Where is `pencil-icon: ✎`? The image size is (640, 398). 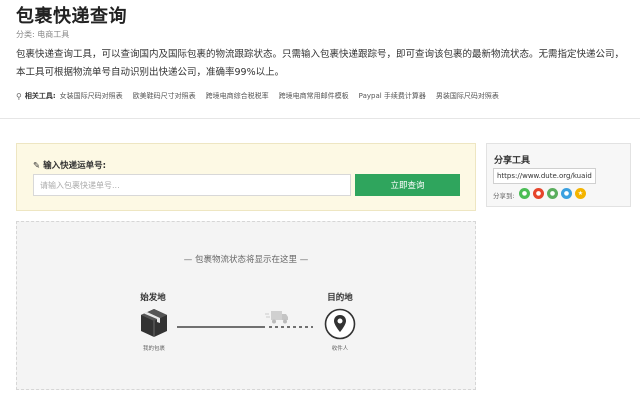
pencil-icon: ✎ is located at coordinates (37, 166).